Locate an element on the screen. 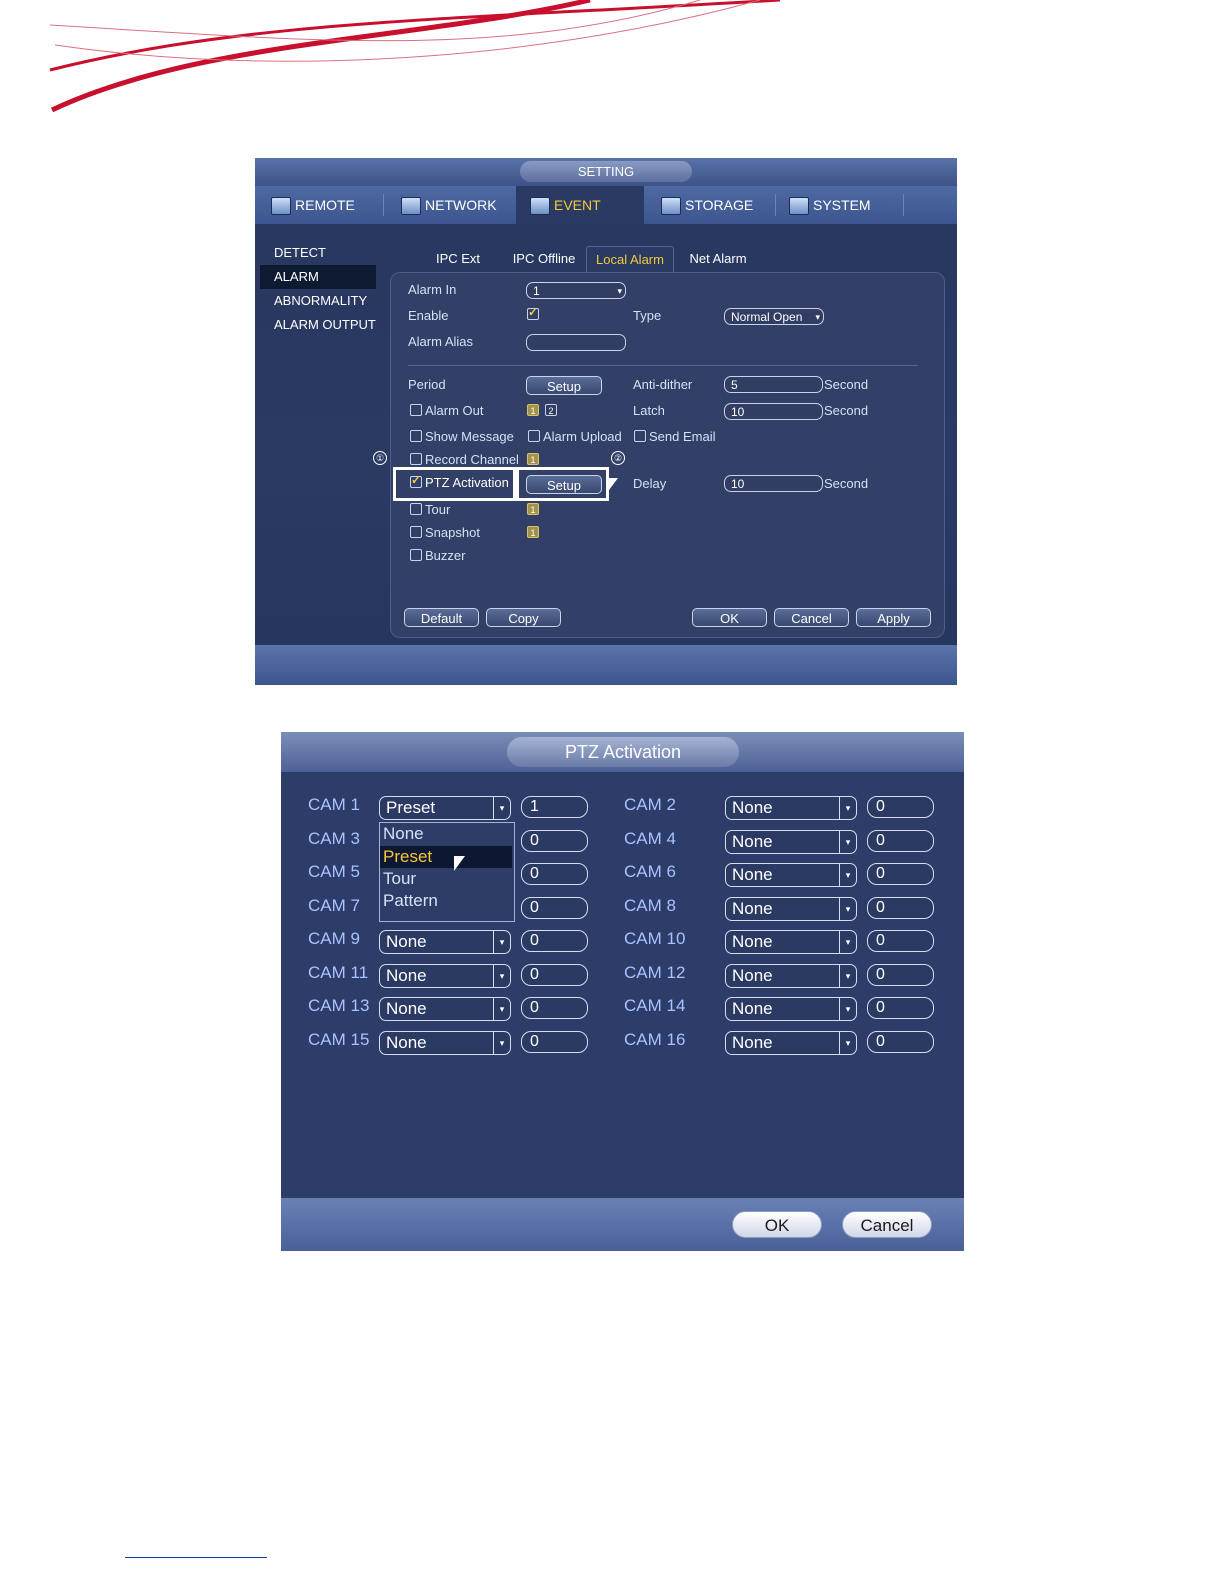  period-setup-button: Setup is located at coordinates (564, 385).